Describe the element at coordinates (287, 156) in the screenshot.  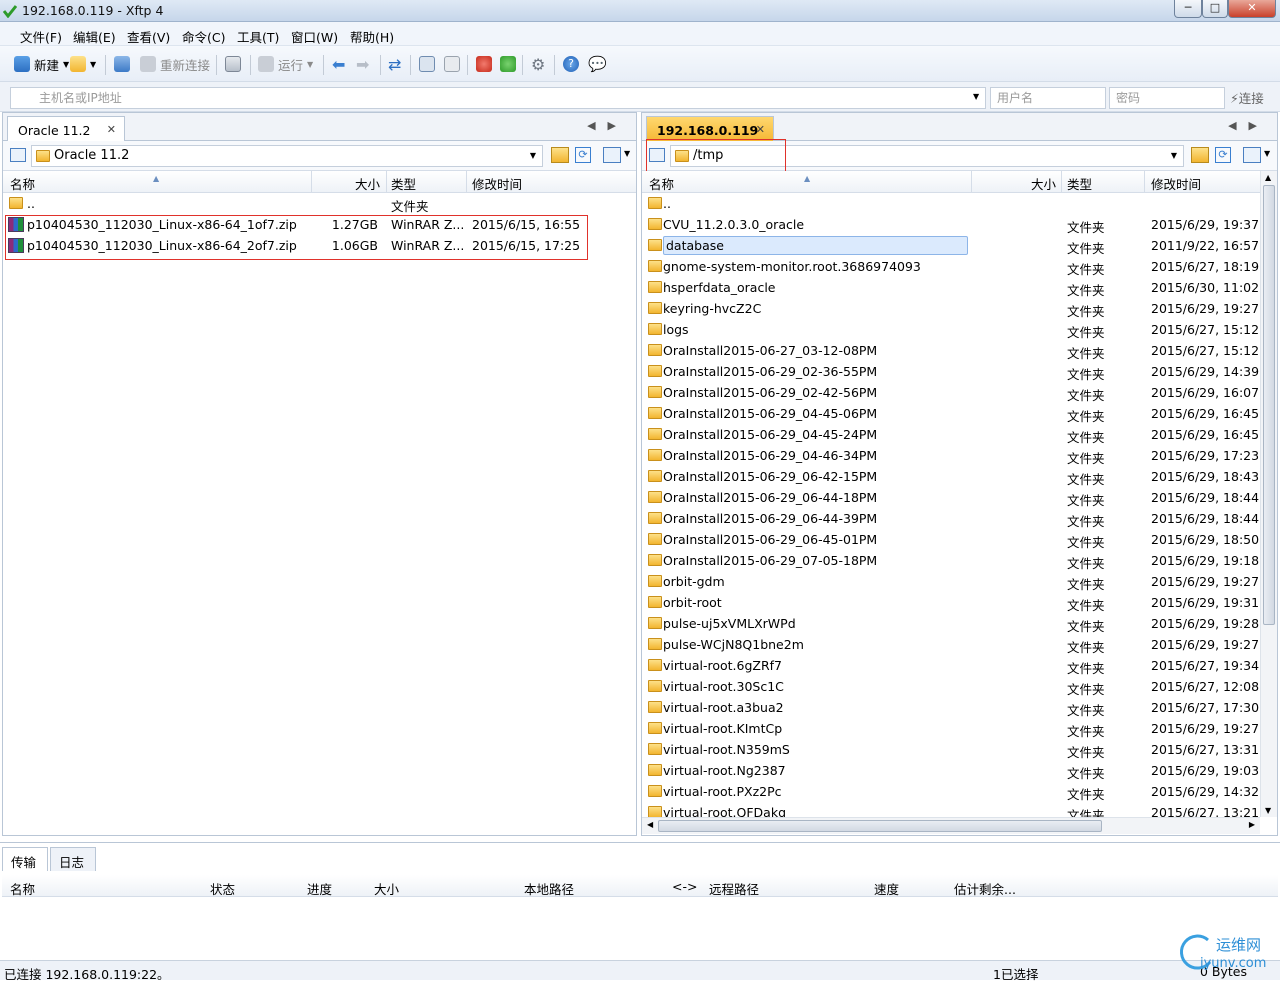
I see `local-path-combo: Oracle 11.2 ▼` at that location.